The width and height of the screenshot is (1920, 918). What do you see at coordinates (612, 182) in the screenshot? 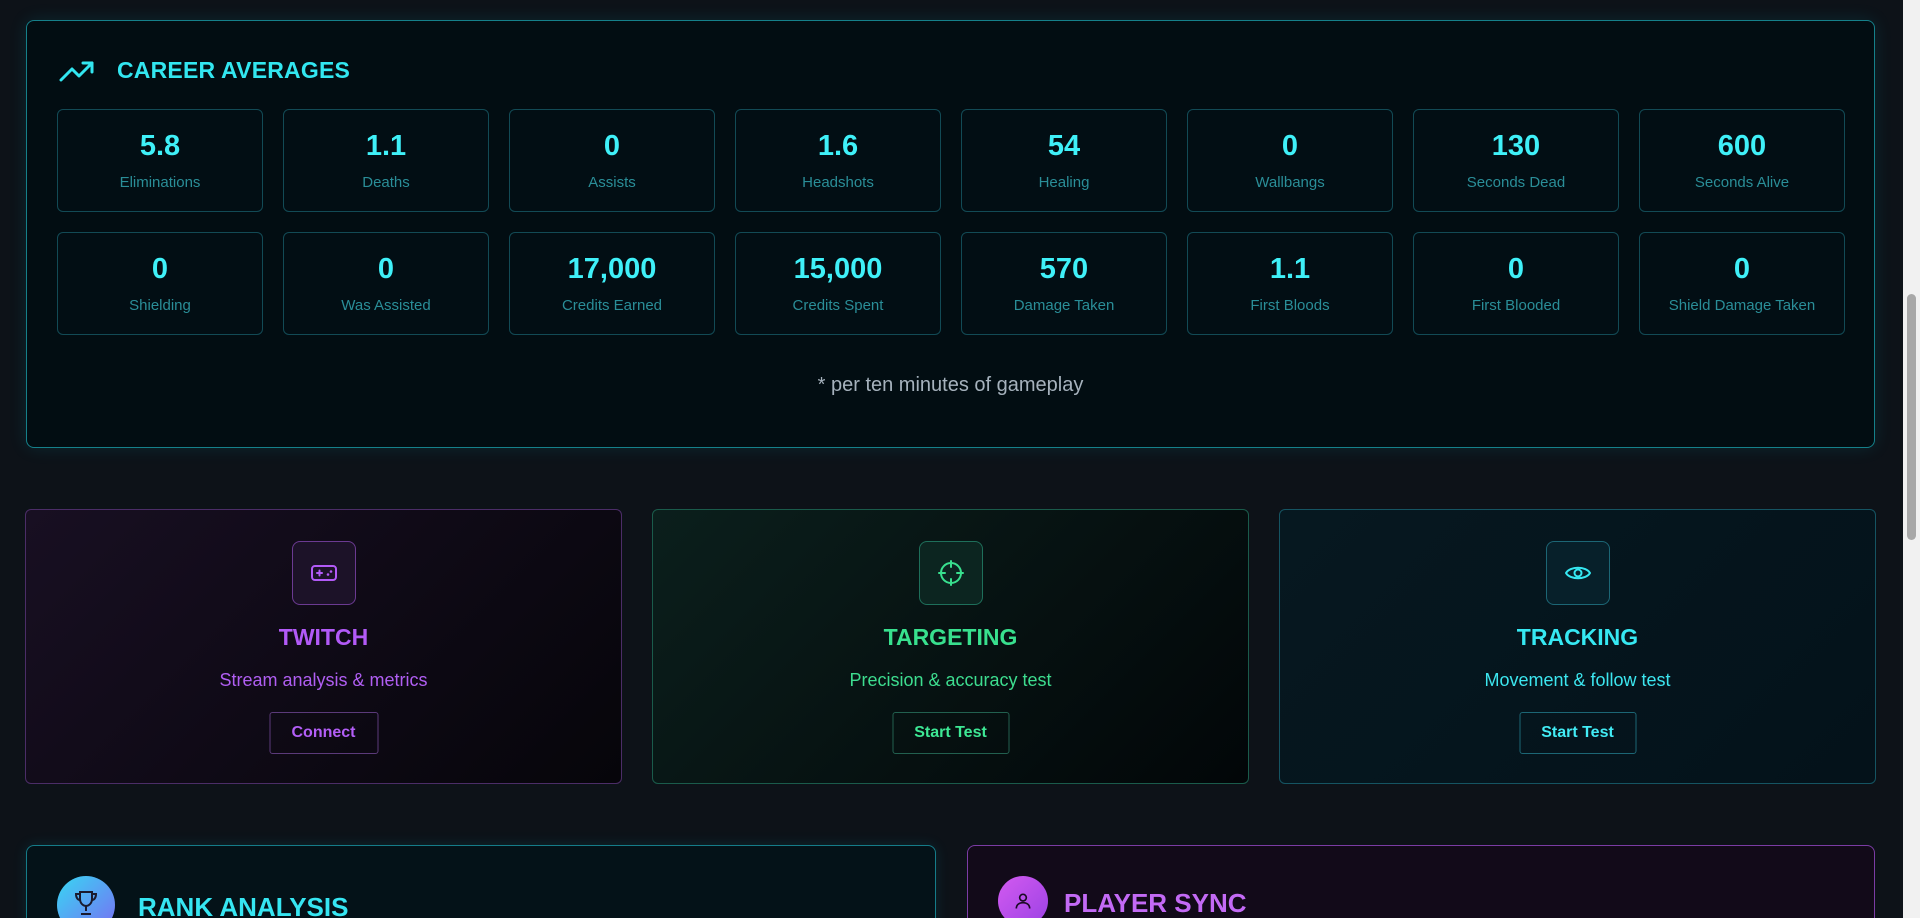
I see `stat-label: Assists` at bounding box center [612, 182].